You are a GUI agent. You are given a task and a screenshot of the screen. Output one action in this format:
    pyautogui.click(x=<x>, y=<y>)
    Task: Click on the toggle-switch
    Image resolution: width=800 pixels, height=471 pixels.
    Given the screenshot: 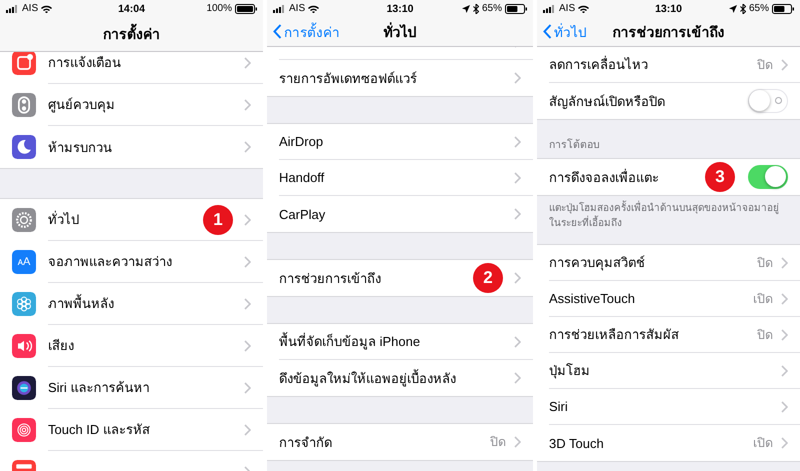 What is the action you would take?
    pyautogui.click(x=768, y=177)
    